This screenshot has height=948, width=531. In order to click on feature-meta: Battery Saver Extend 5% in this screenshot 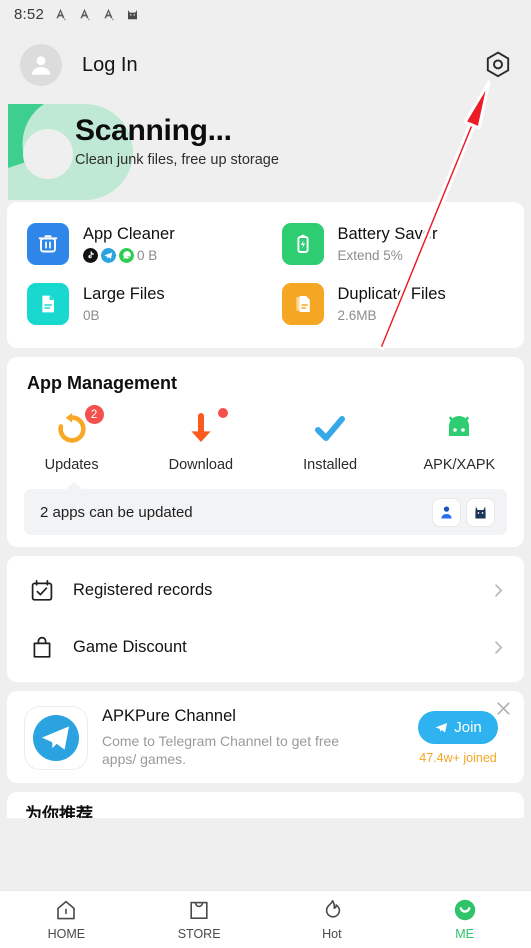, I will do `click(388, 244)`.